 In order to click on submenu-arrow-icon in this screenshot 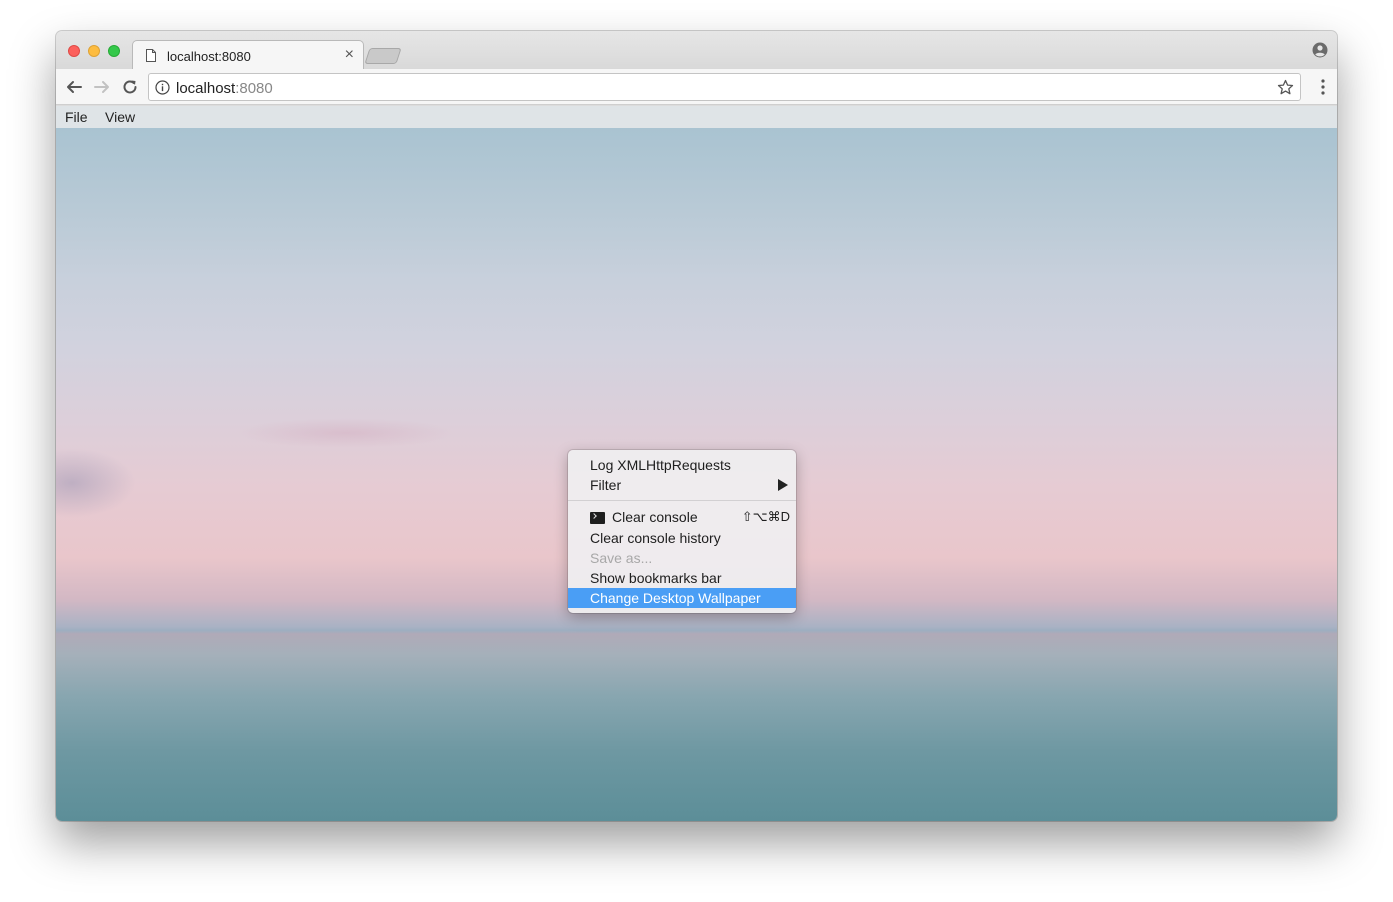, I will do `click(783, 485)`.